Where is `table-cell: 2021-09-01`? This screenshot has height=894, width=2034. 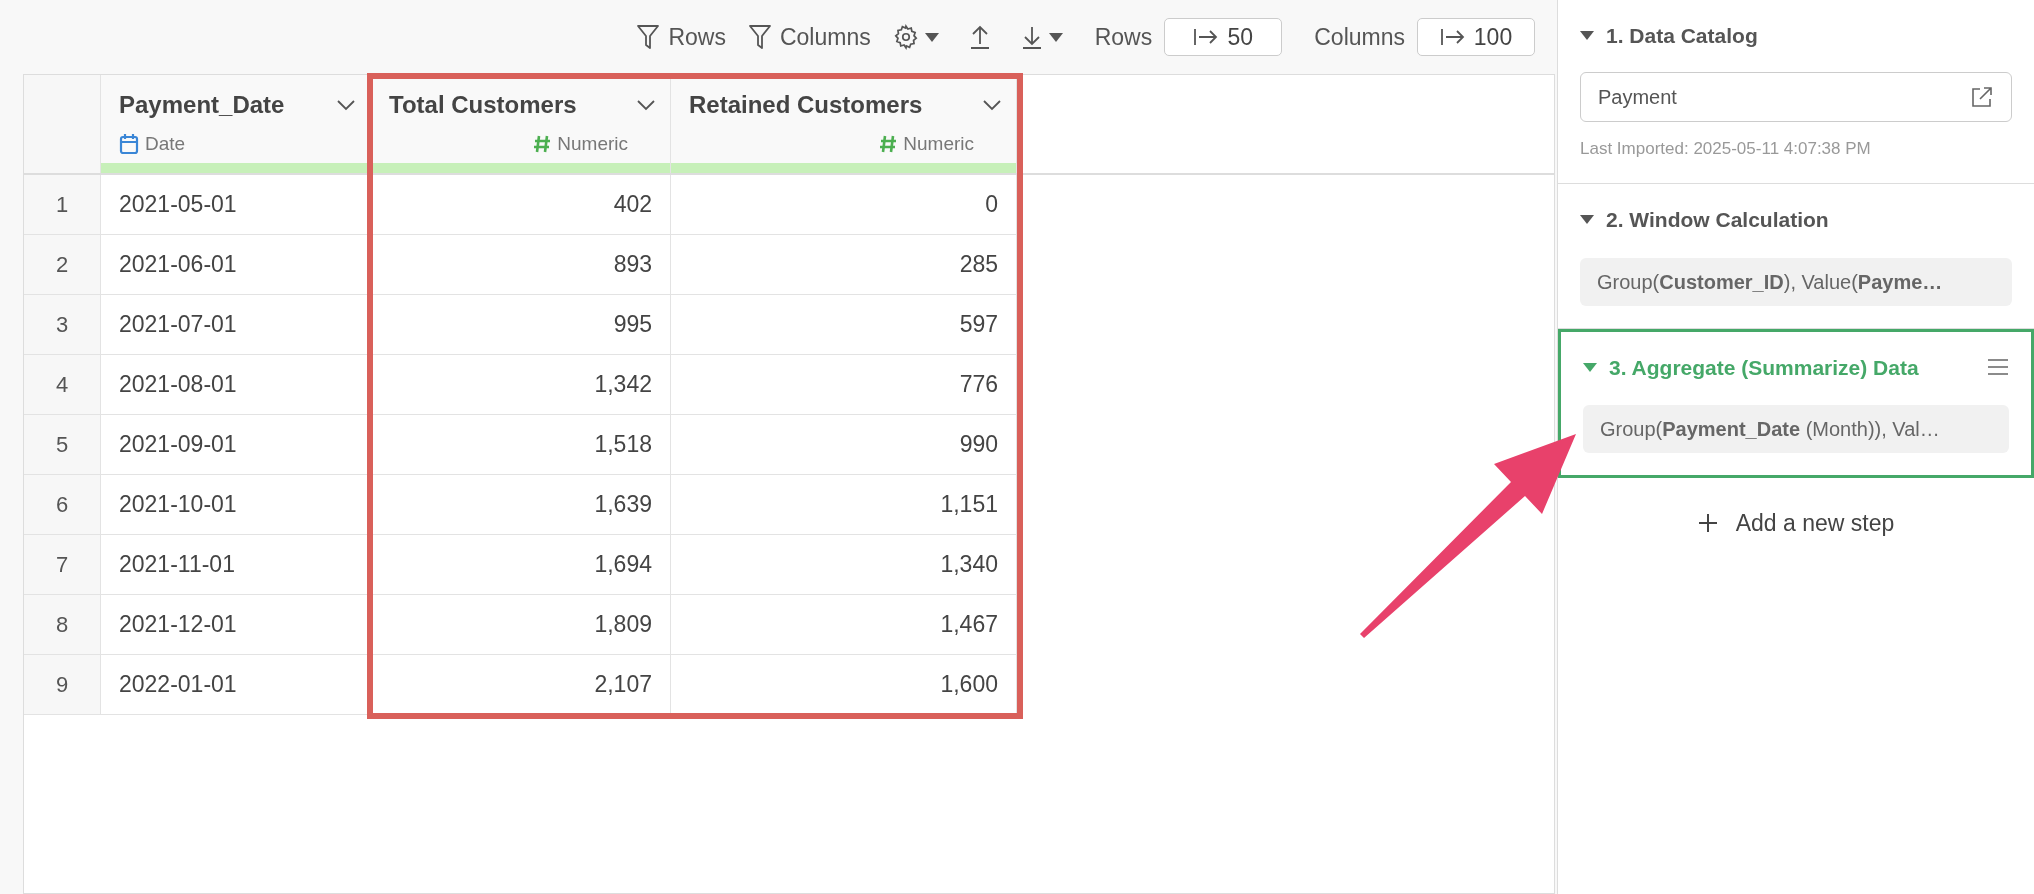 table-cell: 2021-09-01 is located at coordinates (236, 445).